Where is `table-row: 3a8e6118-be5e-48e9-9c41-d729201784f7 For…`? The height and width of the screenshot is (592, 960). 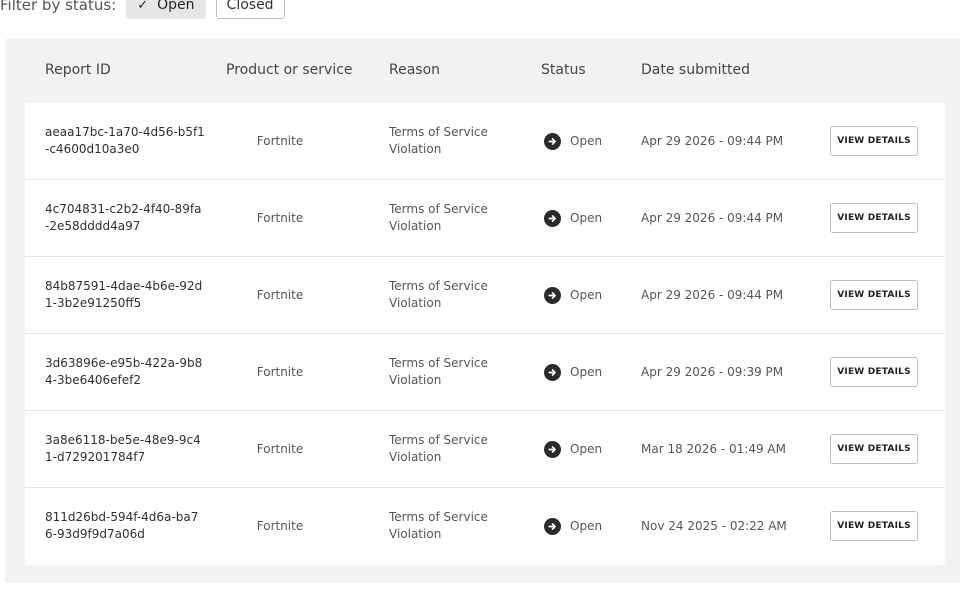
table-row: 3a8e6118-be5e-48e9-9c41-d729201784f7 For… is located at coordinates (485, 449).